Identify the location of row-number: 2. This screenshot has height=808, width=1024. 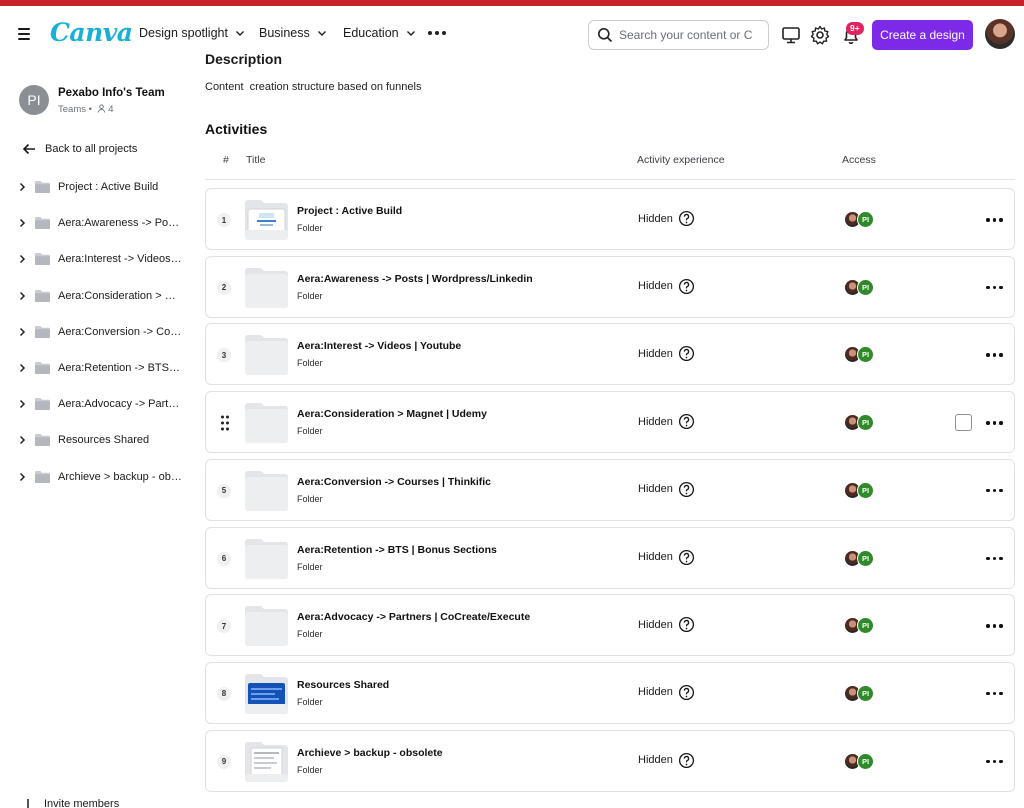
(224, 287).